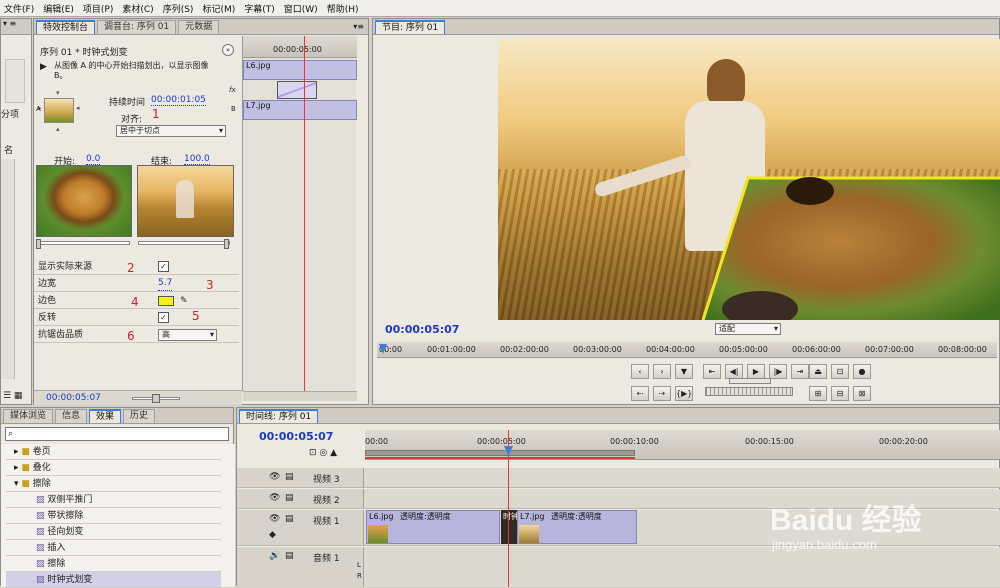 This screenshot has height=588, width=1000. What do you see at coordinates (300, 396) in the screenshot?
I see `mini-scrollbar` at bounding box center [300, 396].